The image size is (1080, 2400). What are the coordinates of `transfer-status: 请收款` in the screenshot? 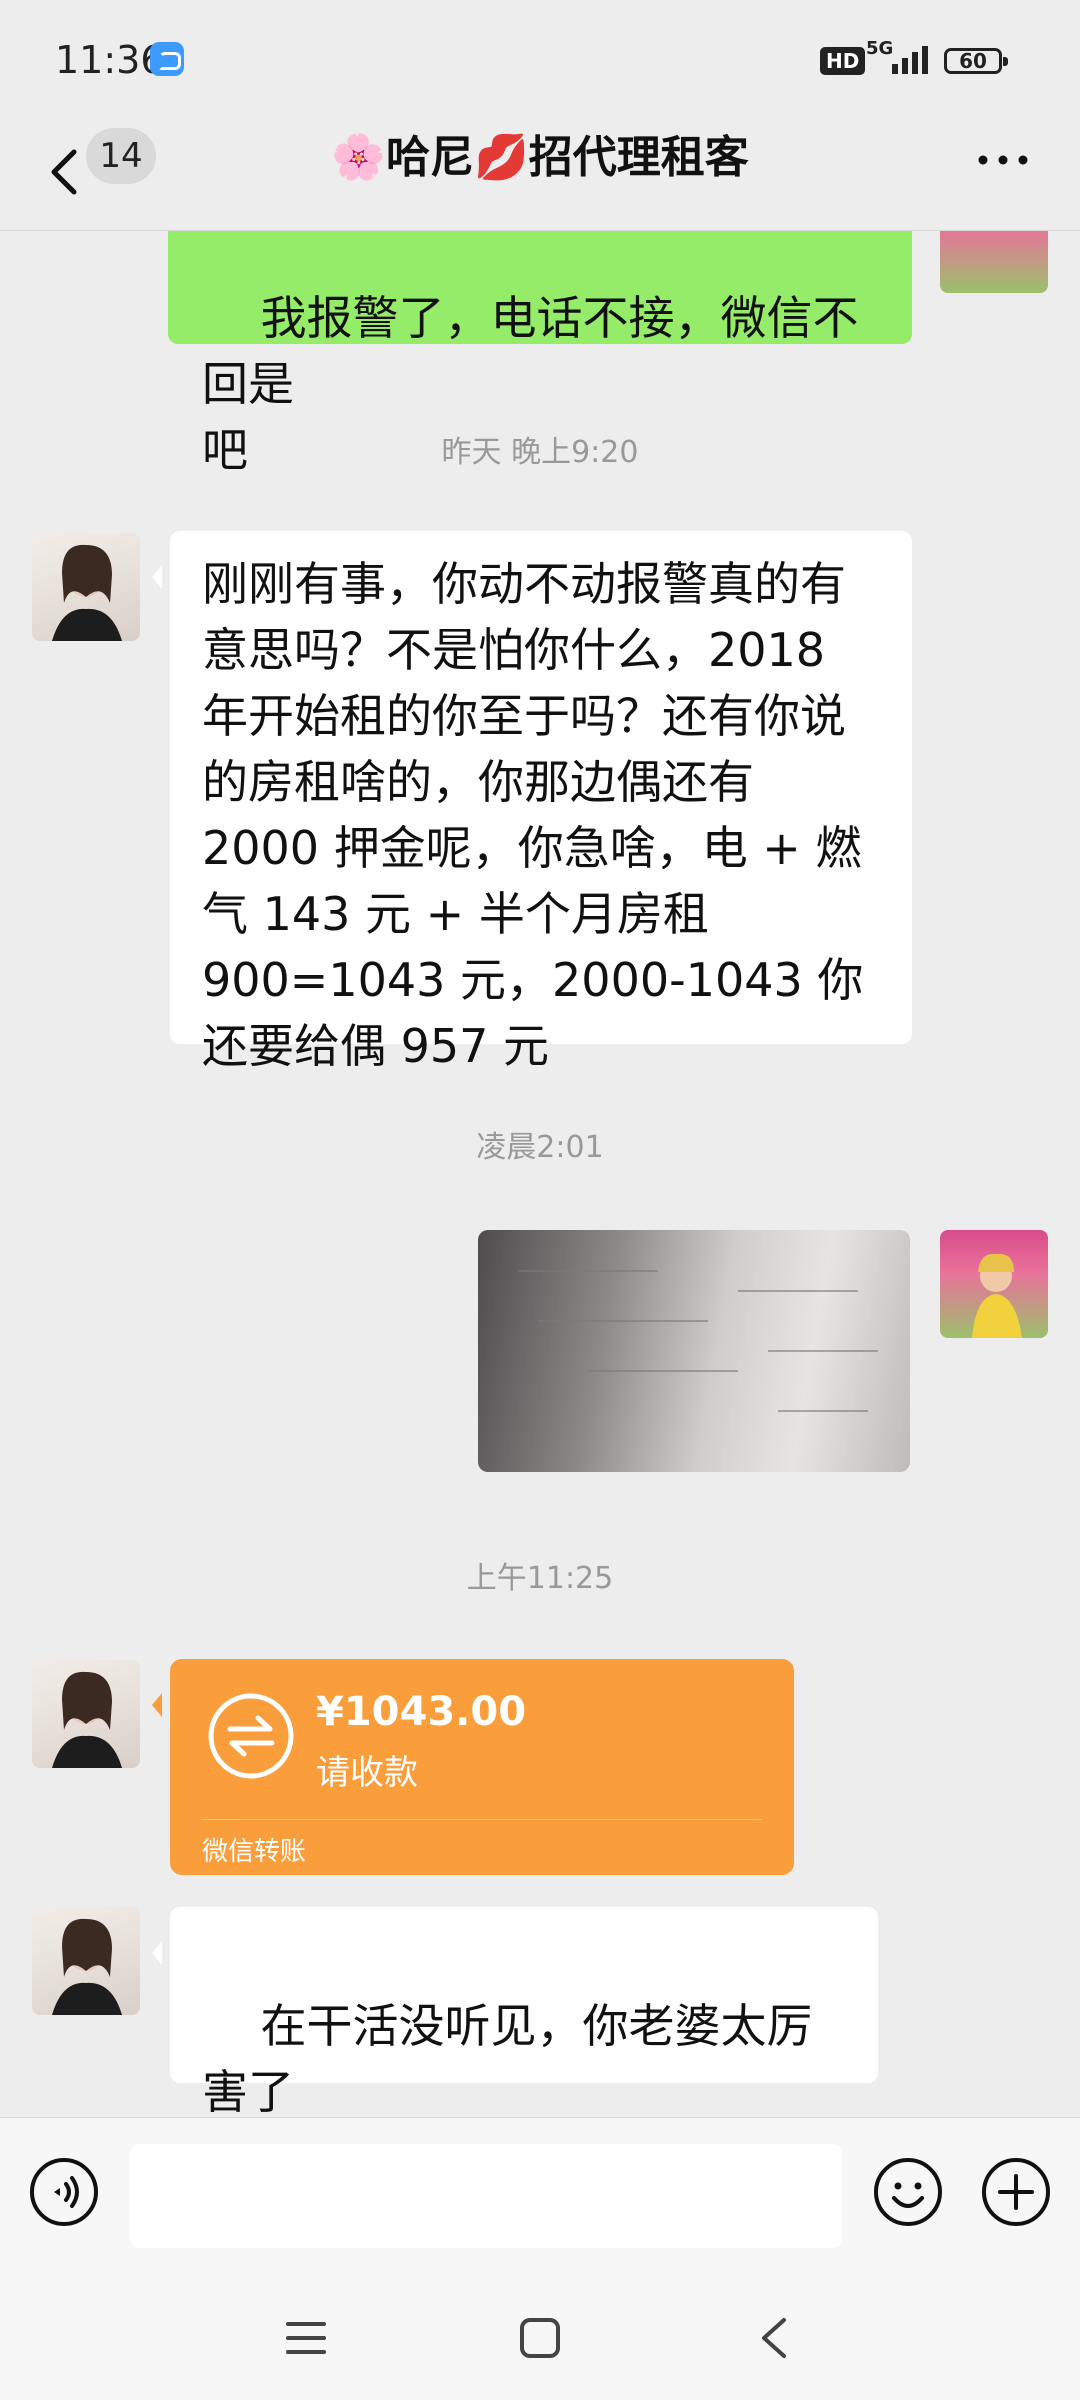 It's located at (367, 1773).